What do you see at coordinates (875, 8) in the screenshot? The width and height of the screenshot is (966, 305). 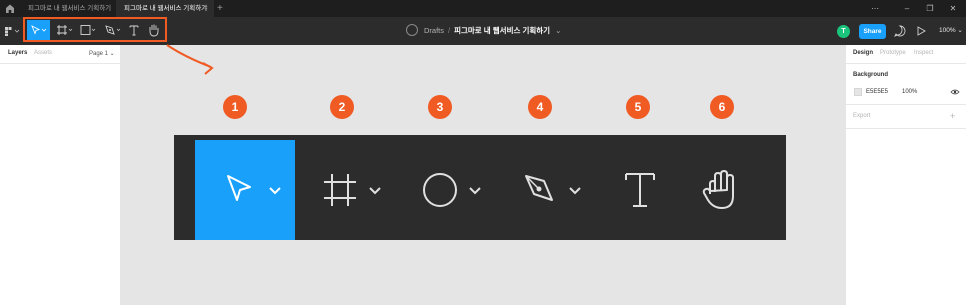 I see `more-options-button: ⋯` at bounding box center [875, 8].